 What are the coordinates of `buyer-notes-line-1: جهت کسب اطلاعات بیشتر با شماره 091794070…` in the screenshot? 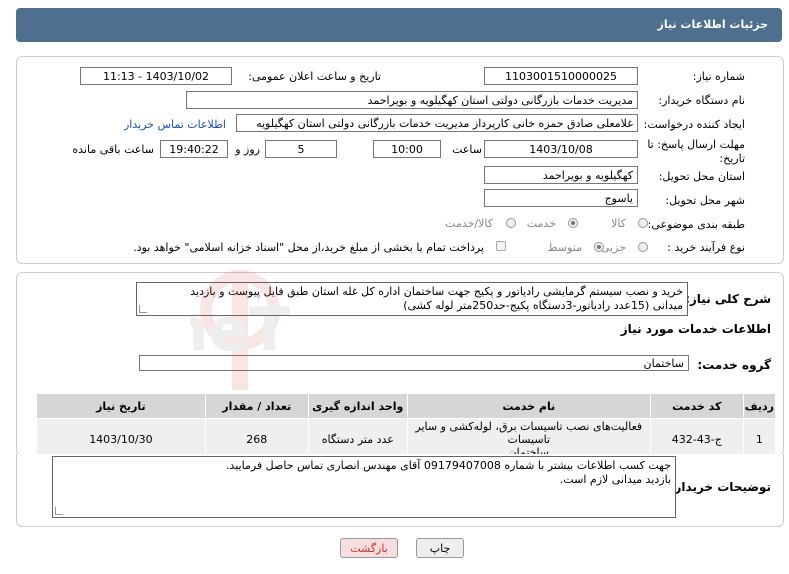 It's located at (448, 465).